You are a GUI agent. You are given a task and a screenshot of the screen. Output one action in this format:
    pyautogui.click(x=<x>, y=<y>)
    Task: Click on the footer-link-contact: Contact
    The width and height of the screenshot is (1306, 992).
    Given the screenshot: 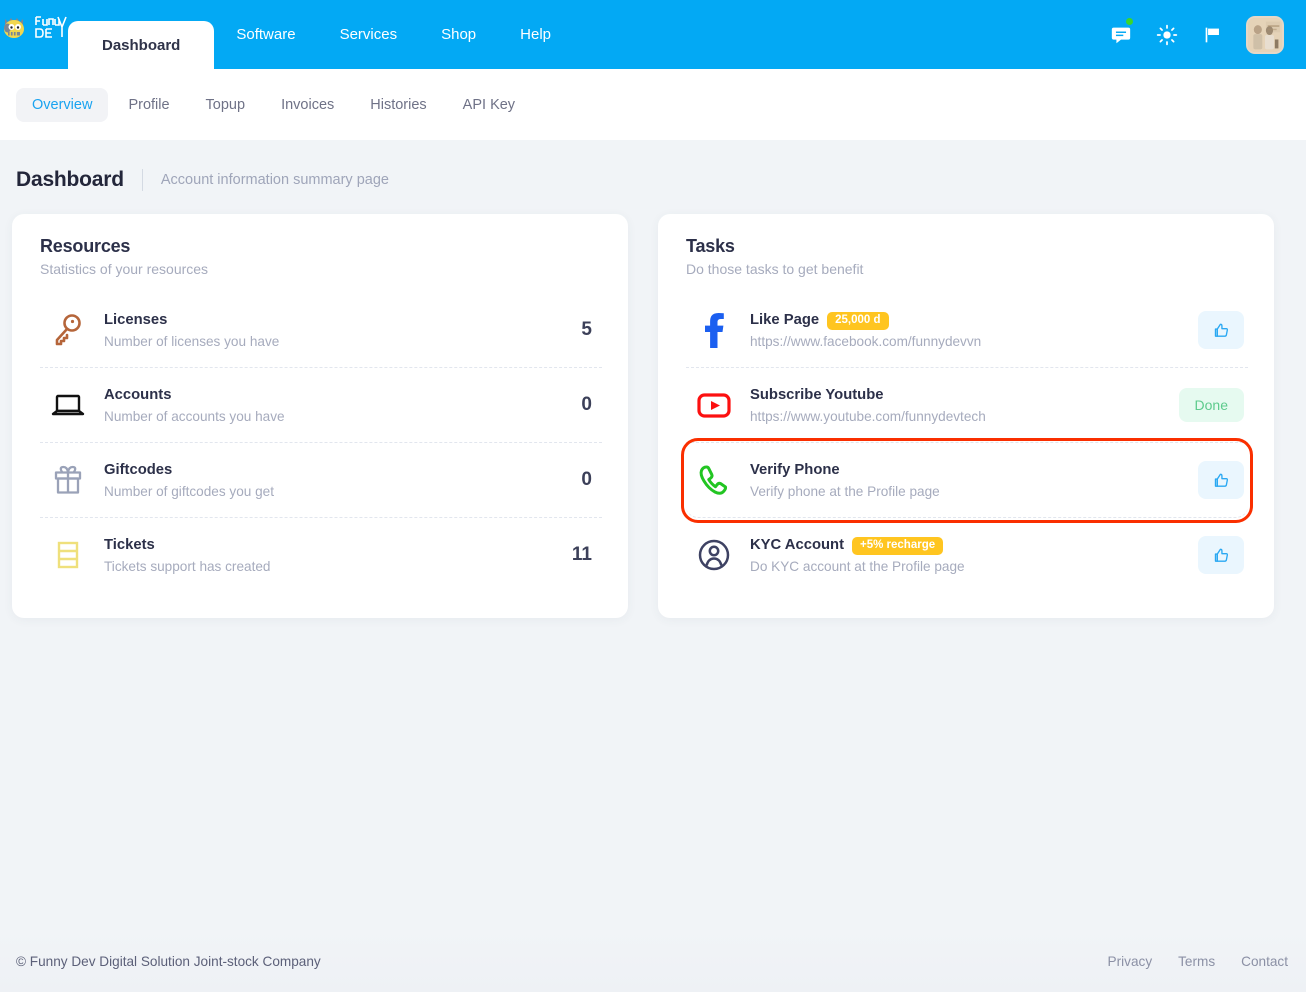 What is the action you would take?
    pyautogui.click(x=1264, y=961)
    